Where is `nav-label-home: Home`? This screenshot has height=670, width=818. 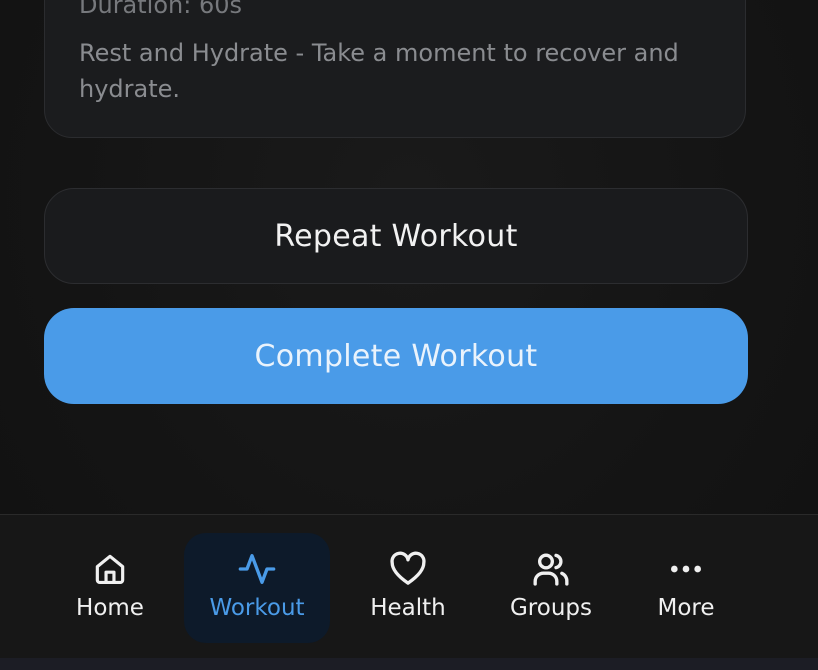 nav-label-home: Home is located at coordinates (110, 608).